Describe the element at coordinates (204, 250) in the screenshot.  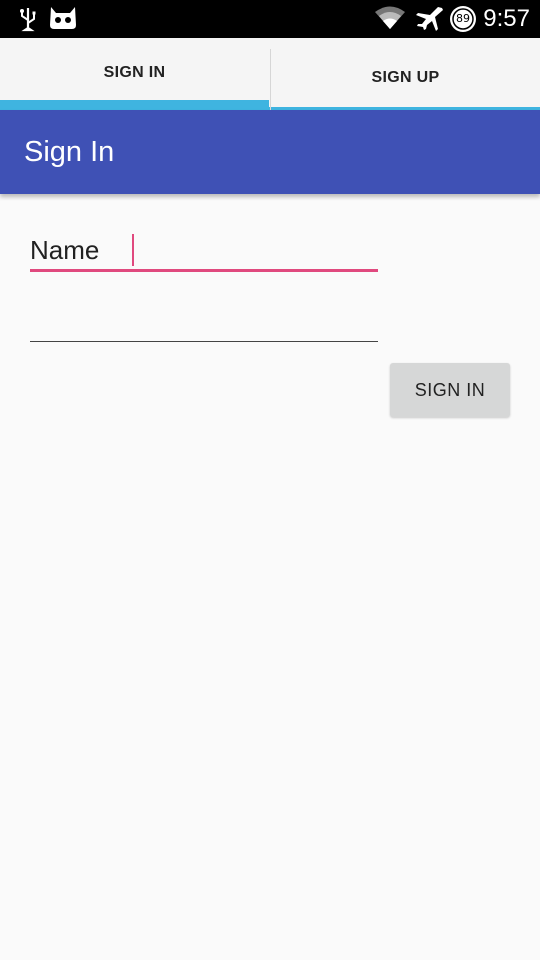
I see `name-field: Name` at that location.